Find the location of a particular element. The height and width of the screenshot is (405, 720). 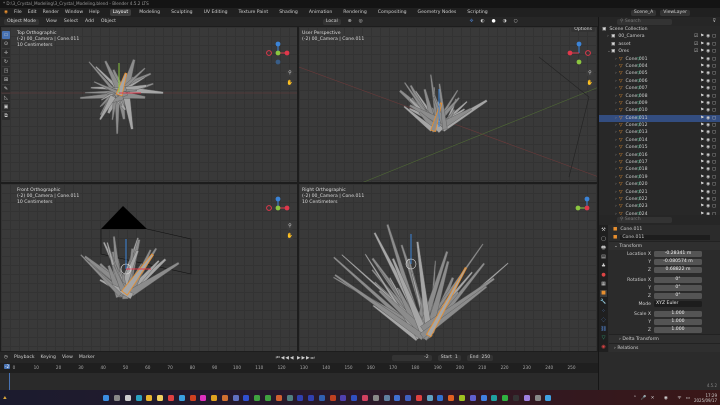

outliner-item: › ▽ Cone.009 ▽ ⚑◉◻ is located at coordinates (659, 103).